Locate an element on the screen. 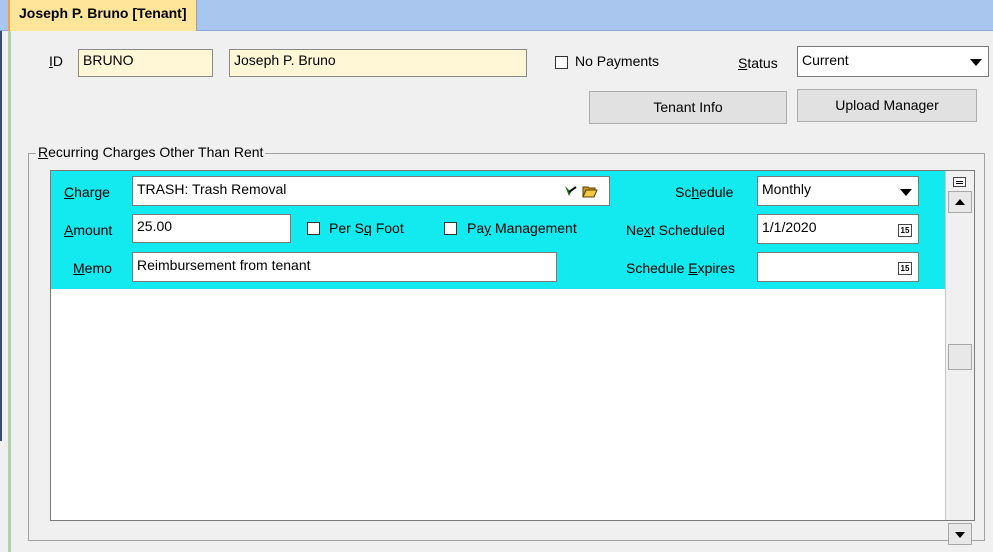 Image resolution: width=993 pixels, height=552 pixels. window-tab: Joseph P. Bruno [Tenant] is located at coordinates (102, 15).